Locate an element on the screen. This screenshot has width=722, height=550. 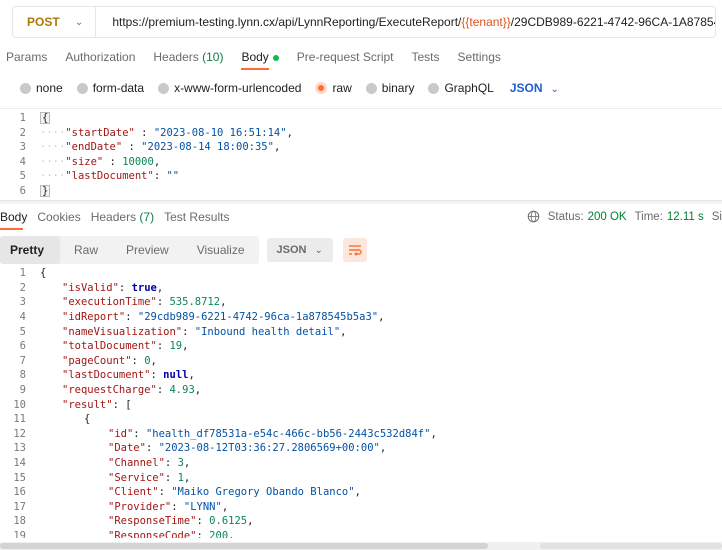
status-value: 200 OK is located at coordinates (607, 217).